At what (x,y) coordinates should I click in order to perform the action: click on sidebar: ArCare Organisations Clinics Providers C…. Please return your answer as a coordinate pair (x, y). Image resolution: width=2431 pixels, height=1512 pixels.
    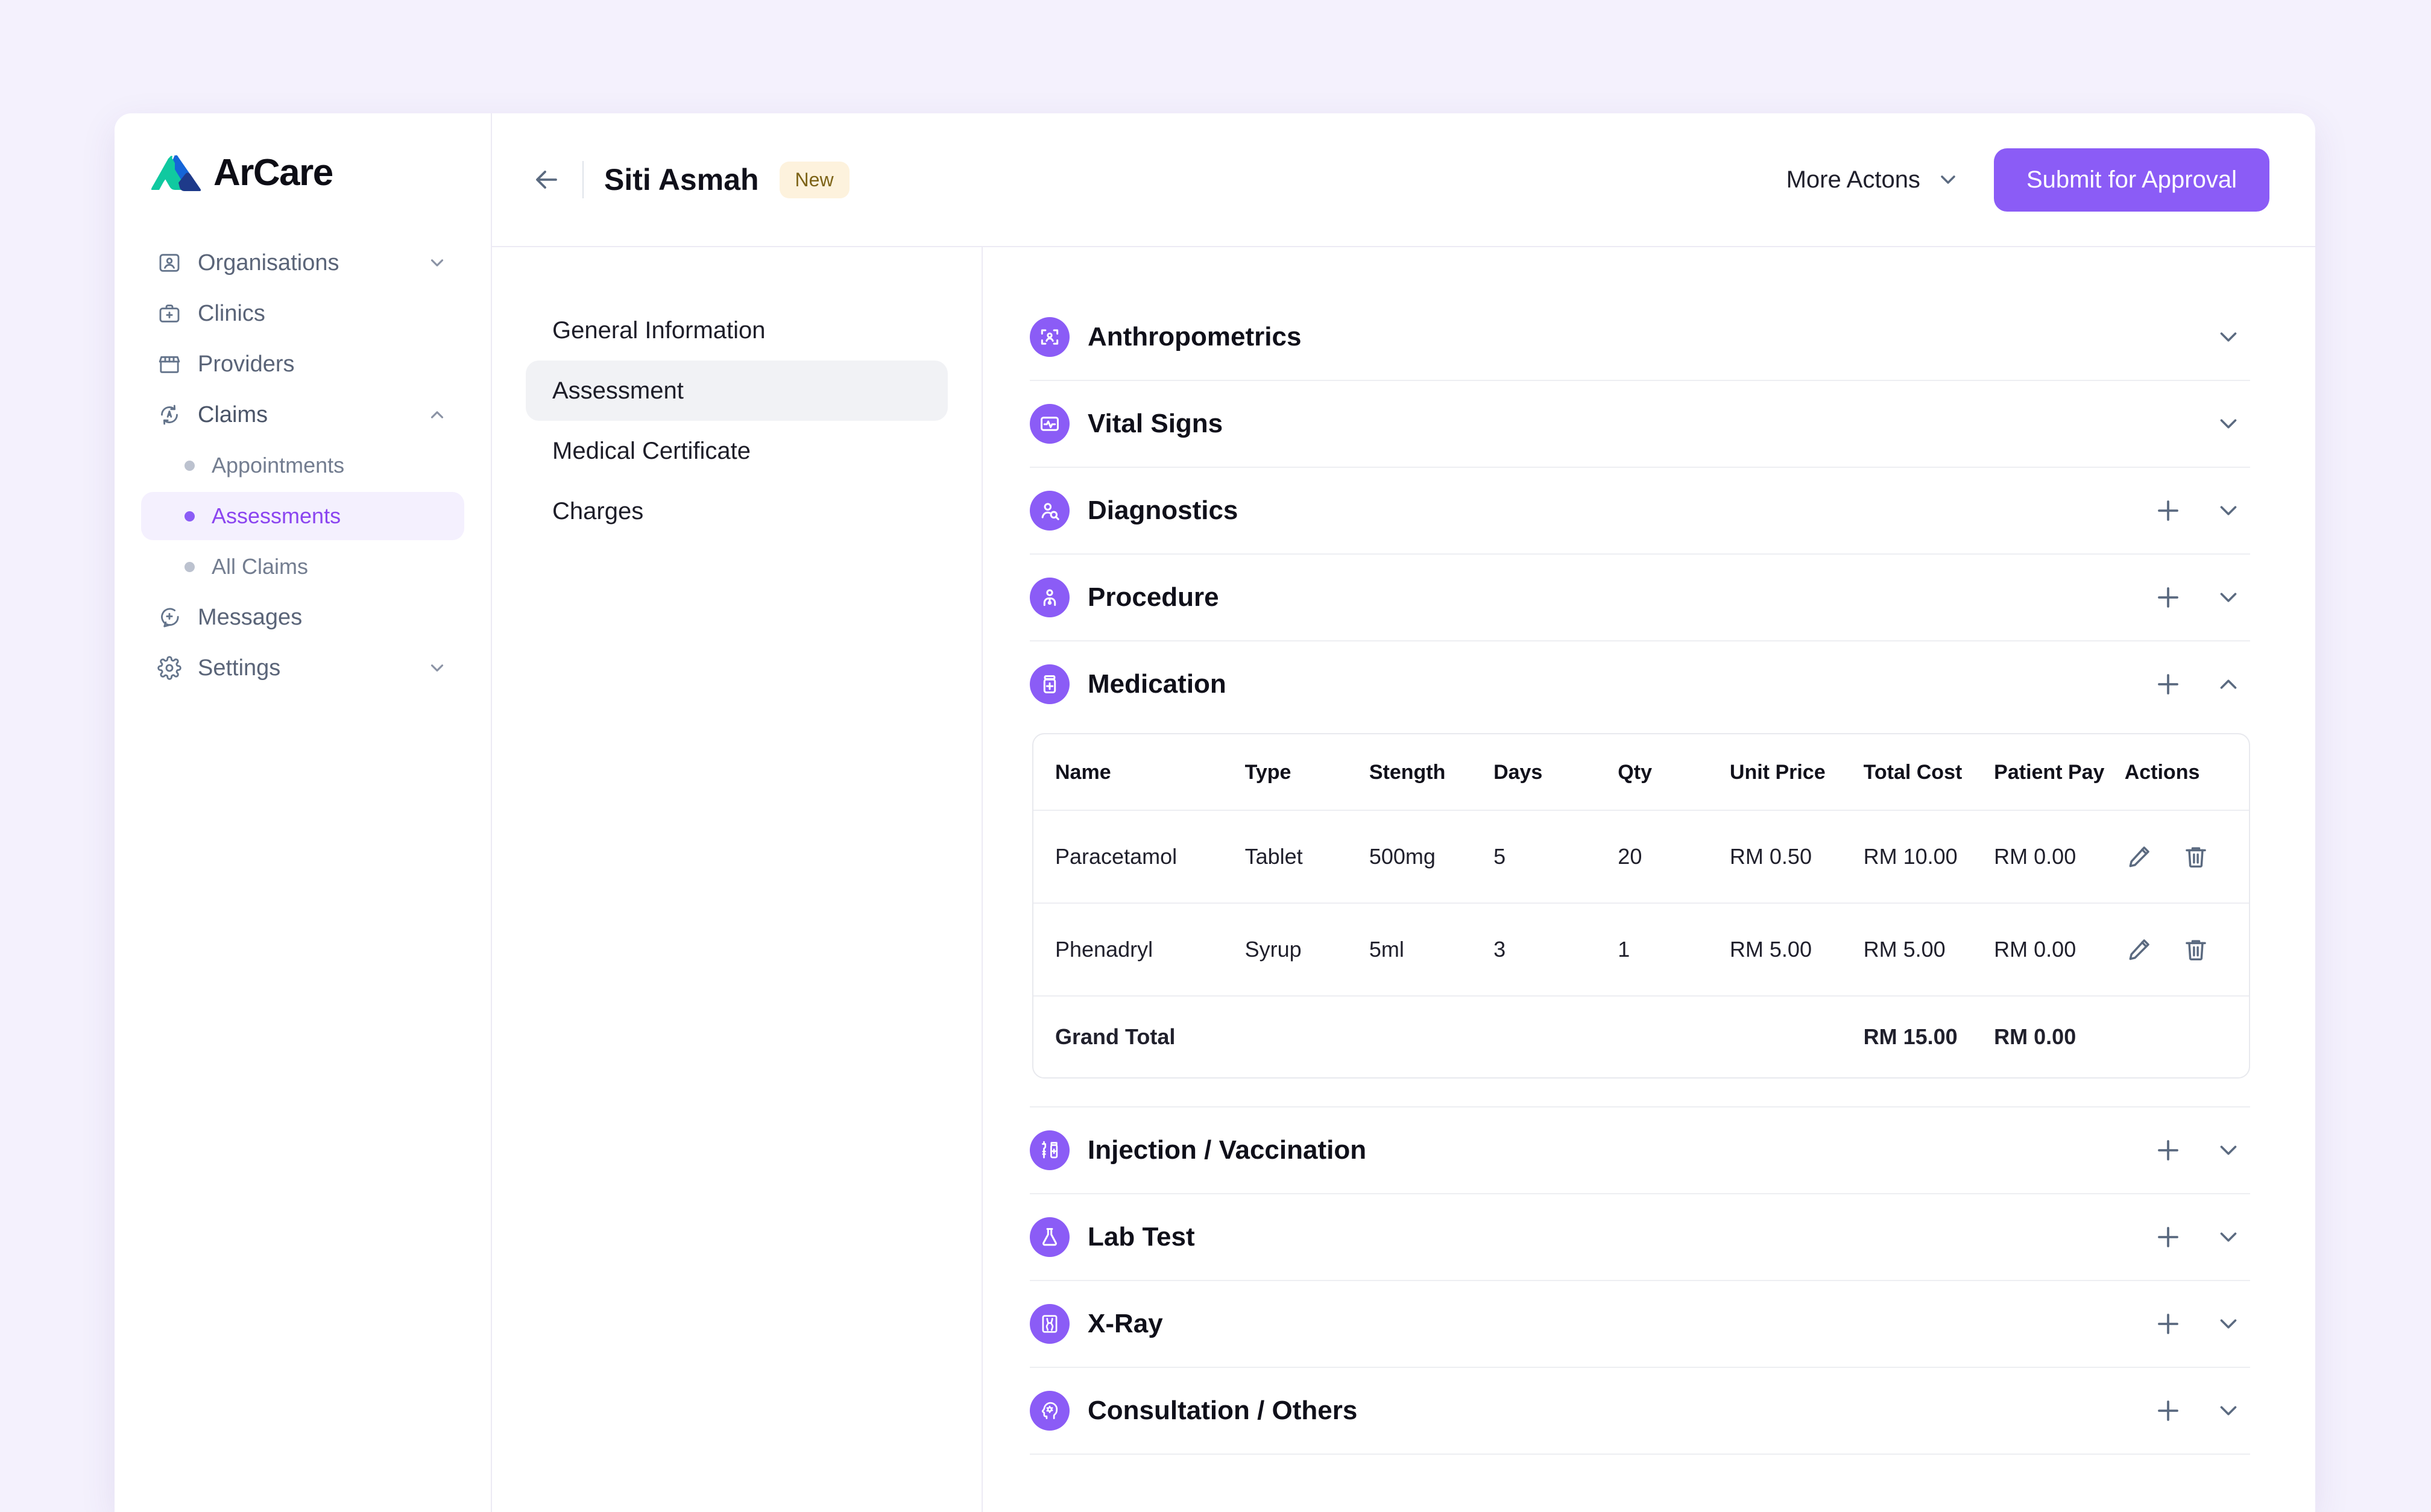
    Looking at the image, I should click on (303, 812).